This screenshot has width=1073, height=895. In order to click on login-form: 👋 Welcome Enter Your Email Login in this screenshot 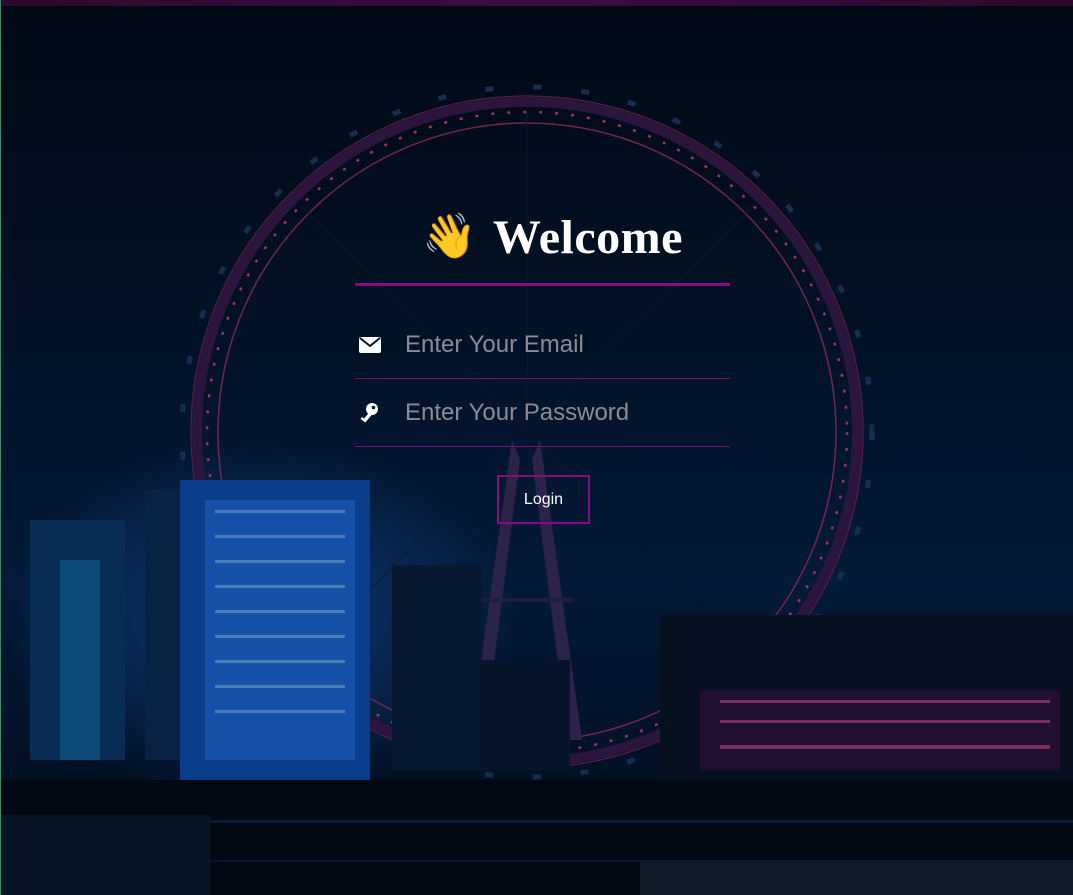, I will do `click(542, 362)`.